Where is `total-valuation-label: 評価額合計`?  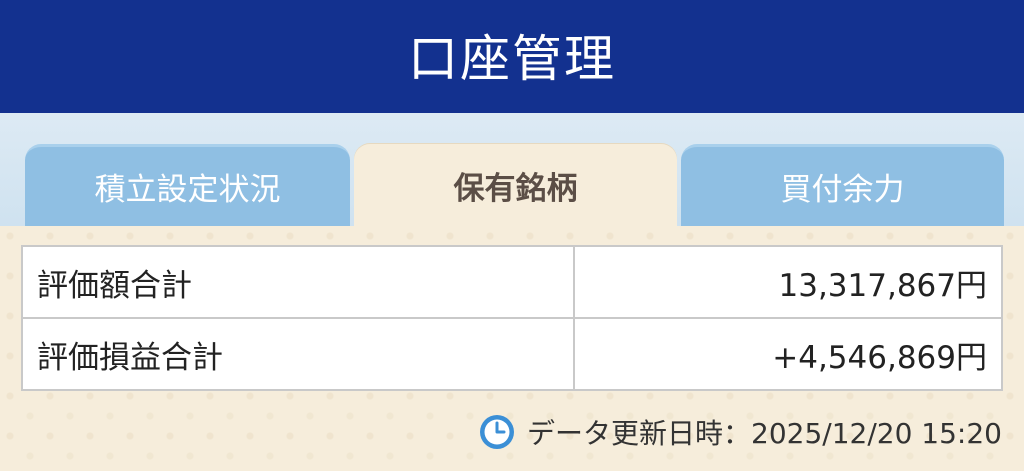 total-valuation-label: 評価額合計 is located at coordinates (298, 282).